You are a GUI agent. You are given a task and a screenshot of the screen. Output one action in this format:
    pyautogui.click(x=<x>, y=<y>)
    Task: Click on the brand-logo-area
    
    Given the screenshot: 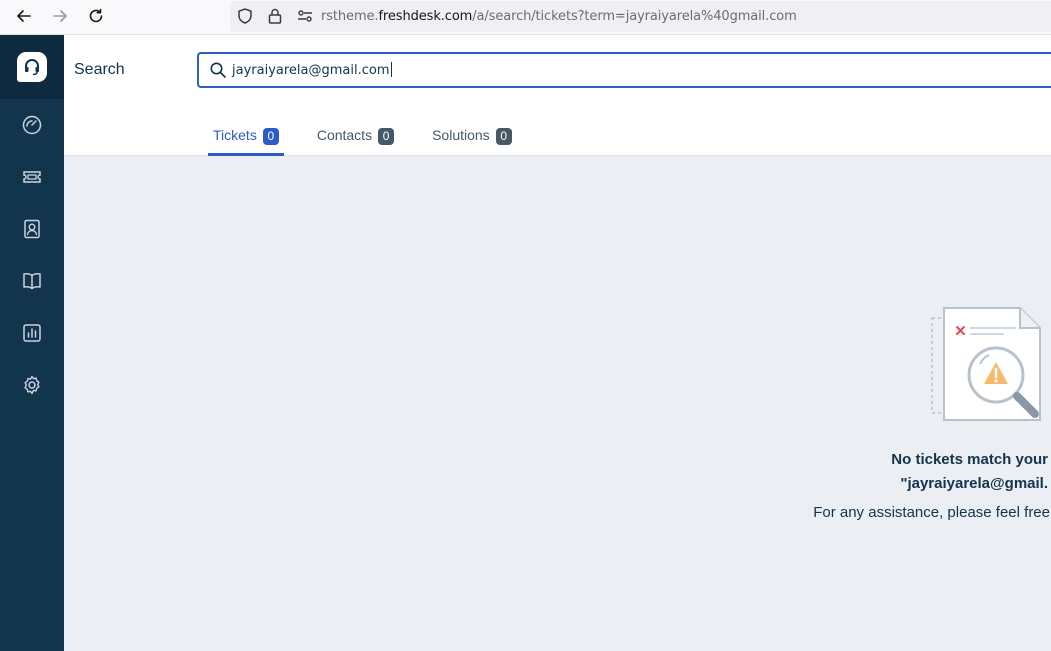 What is the action you would take?
    pyautogui.click(x=32, y=67)
    